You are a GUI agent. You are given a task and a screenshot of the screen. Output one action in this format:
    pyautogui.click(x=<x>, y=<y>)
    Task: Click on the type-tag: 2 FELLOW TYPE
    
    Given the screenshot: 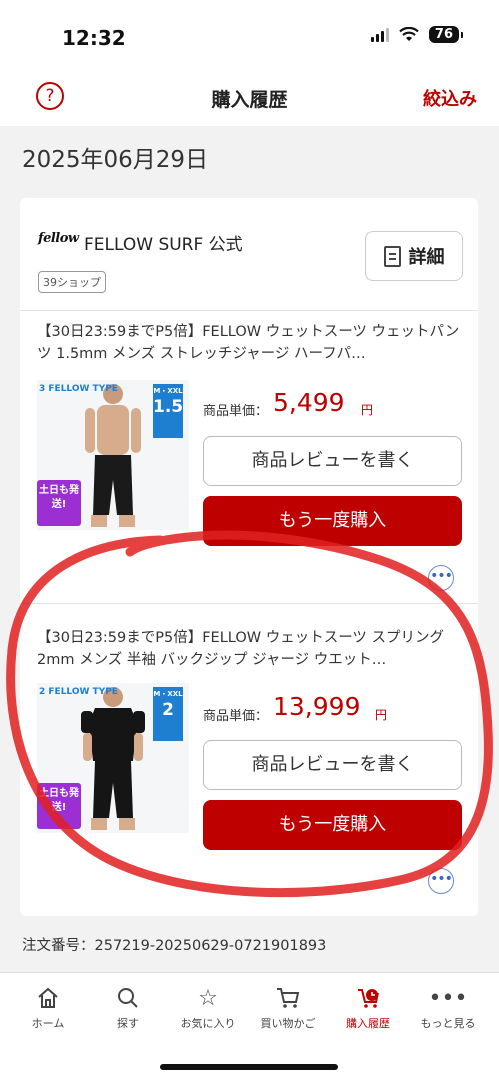 What is the action you would take?
    pyautogui.click(x=78, y=692)
    